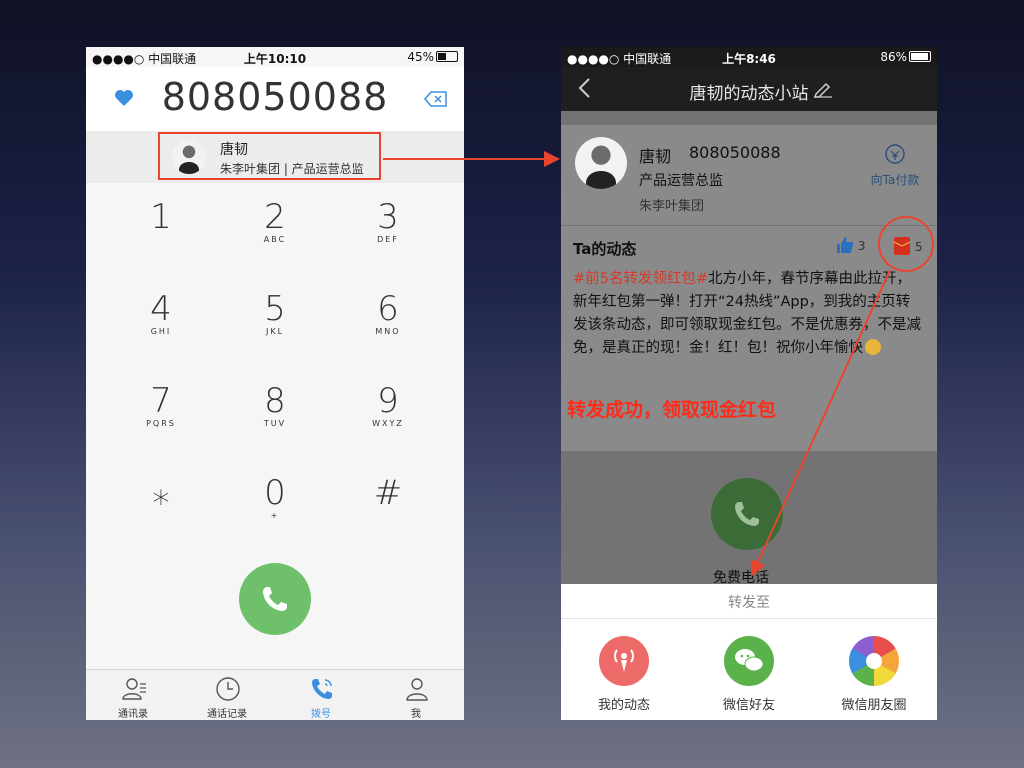 Image resolution: width=1024 pixels, height=768 pixels. I want to click on arrow-to-share-sheet, so click(820, 423).